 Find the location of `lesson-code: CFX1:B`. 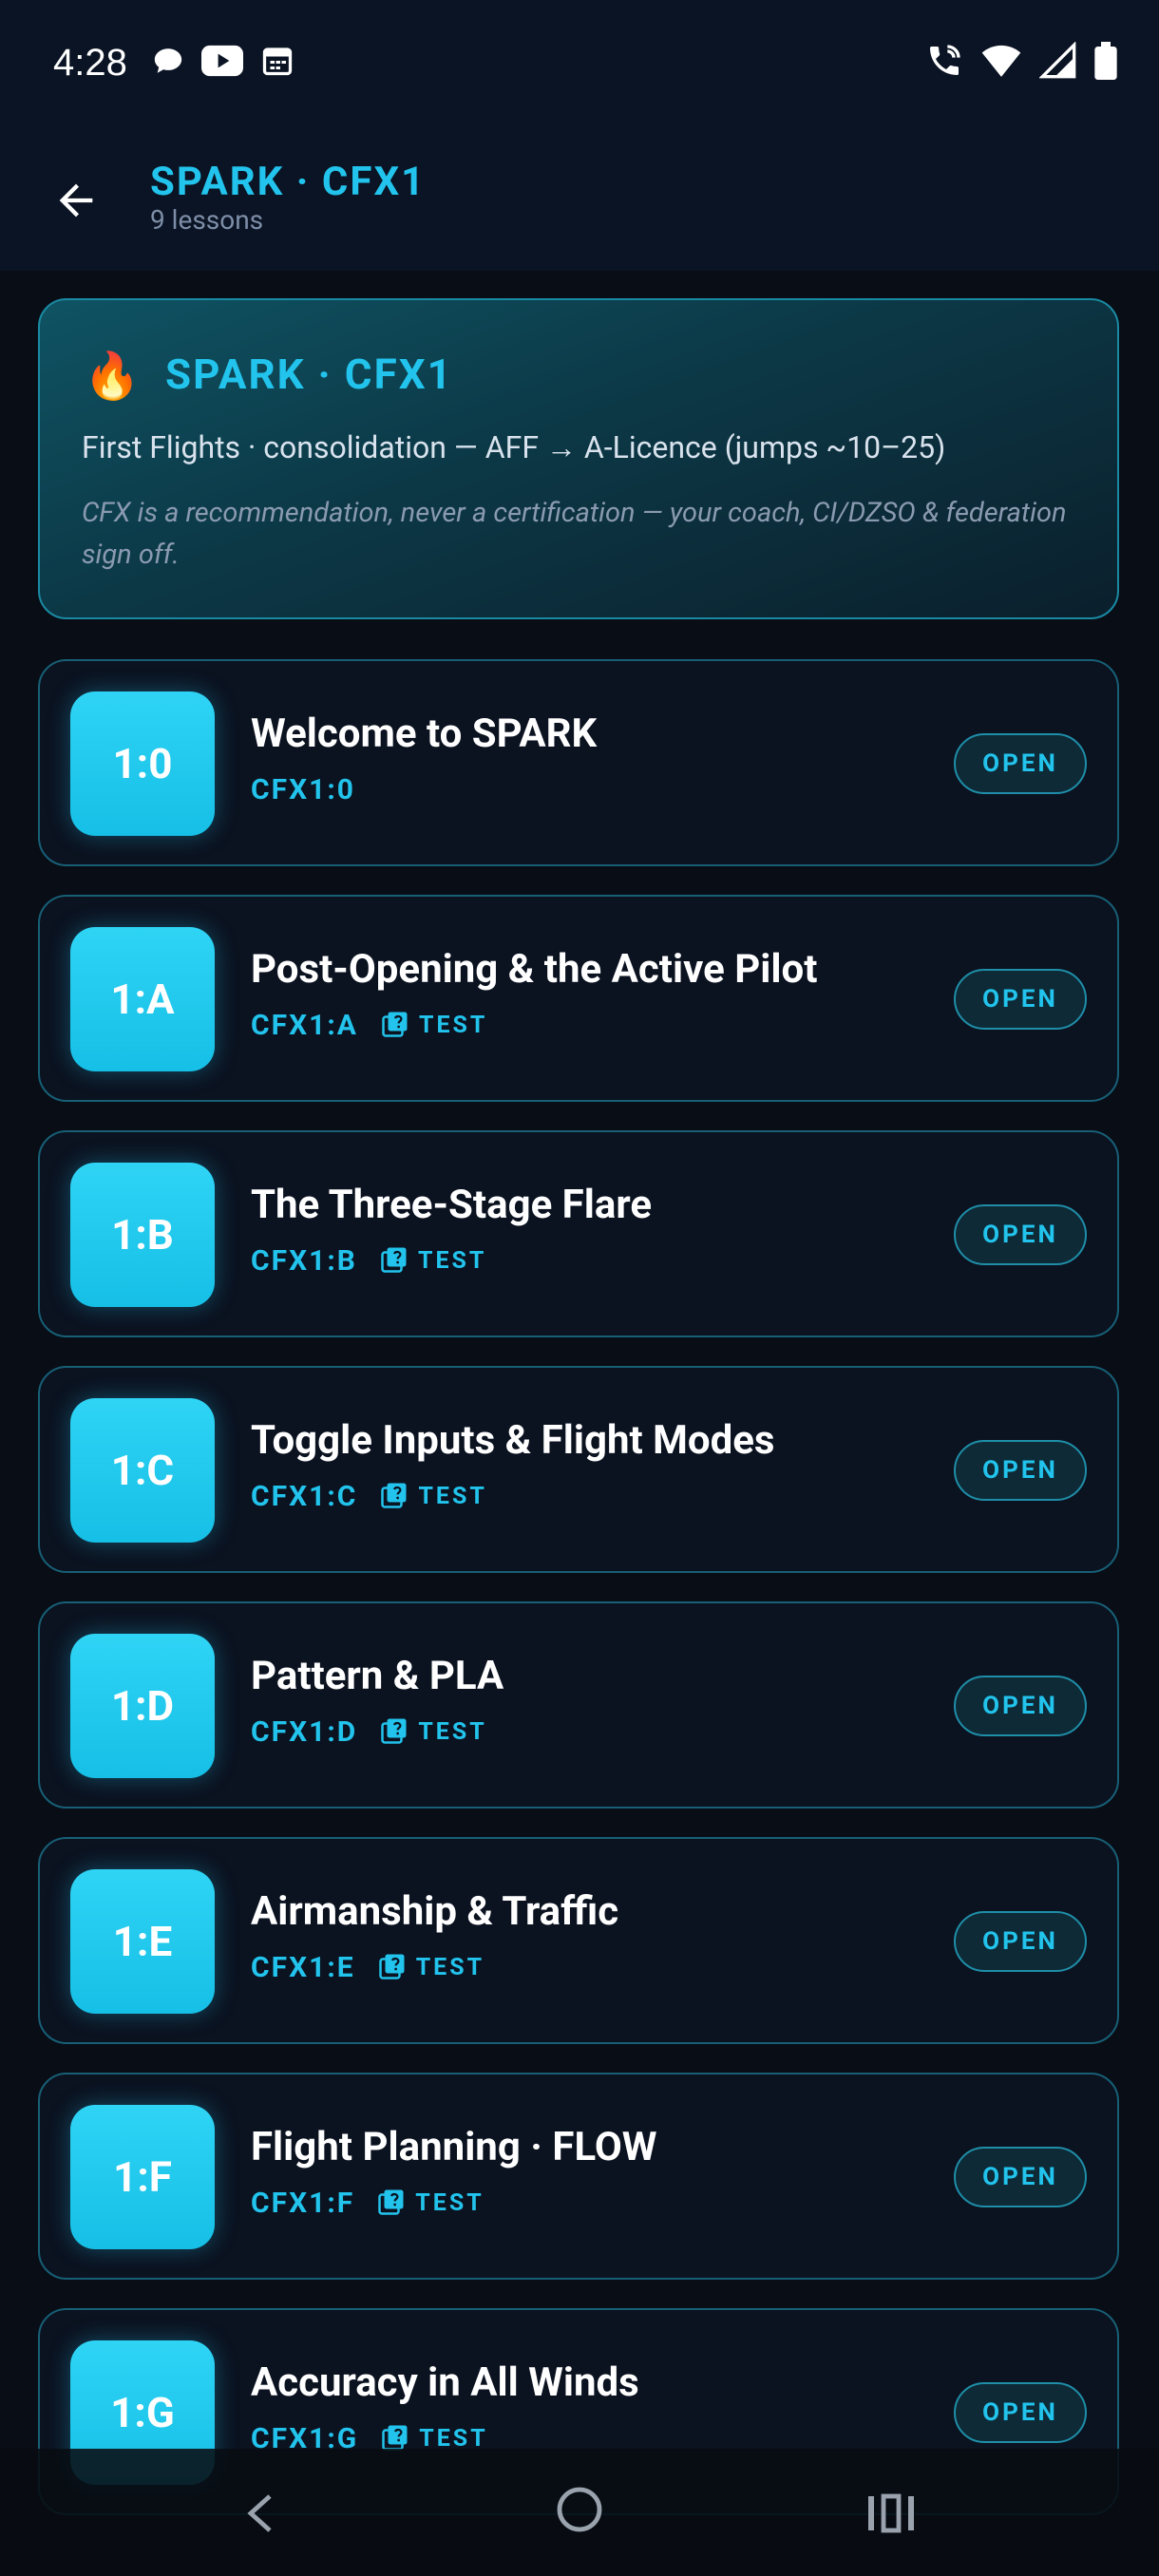

lesson-code: CFX1:B is located at coordinates (304, 1261).